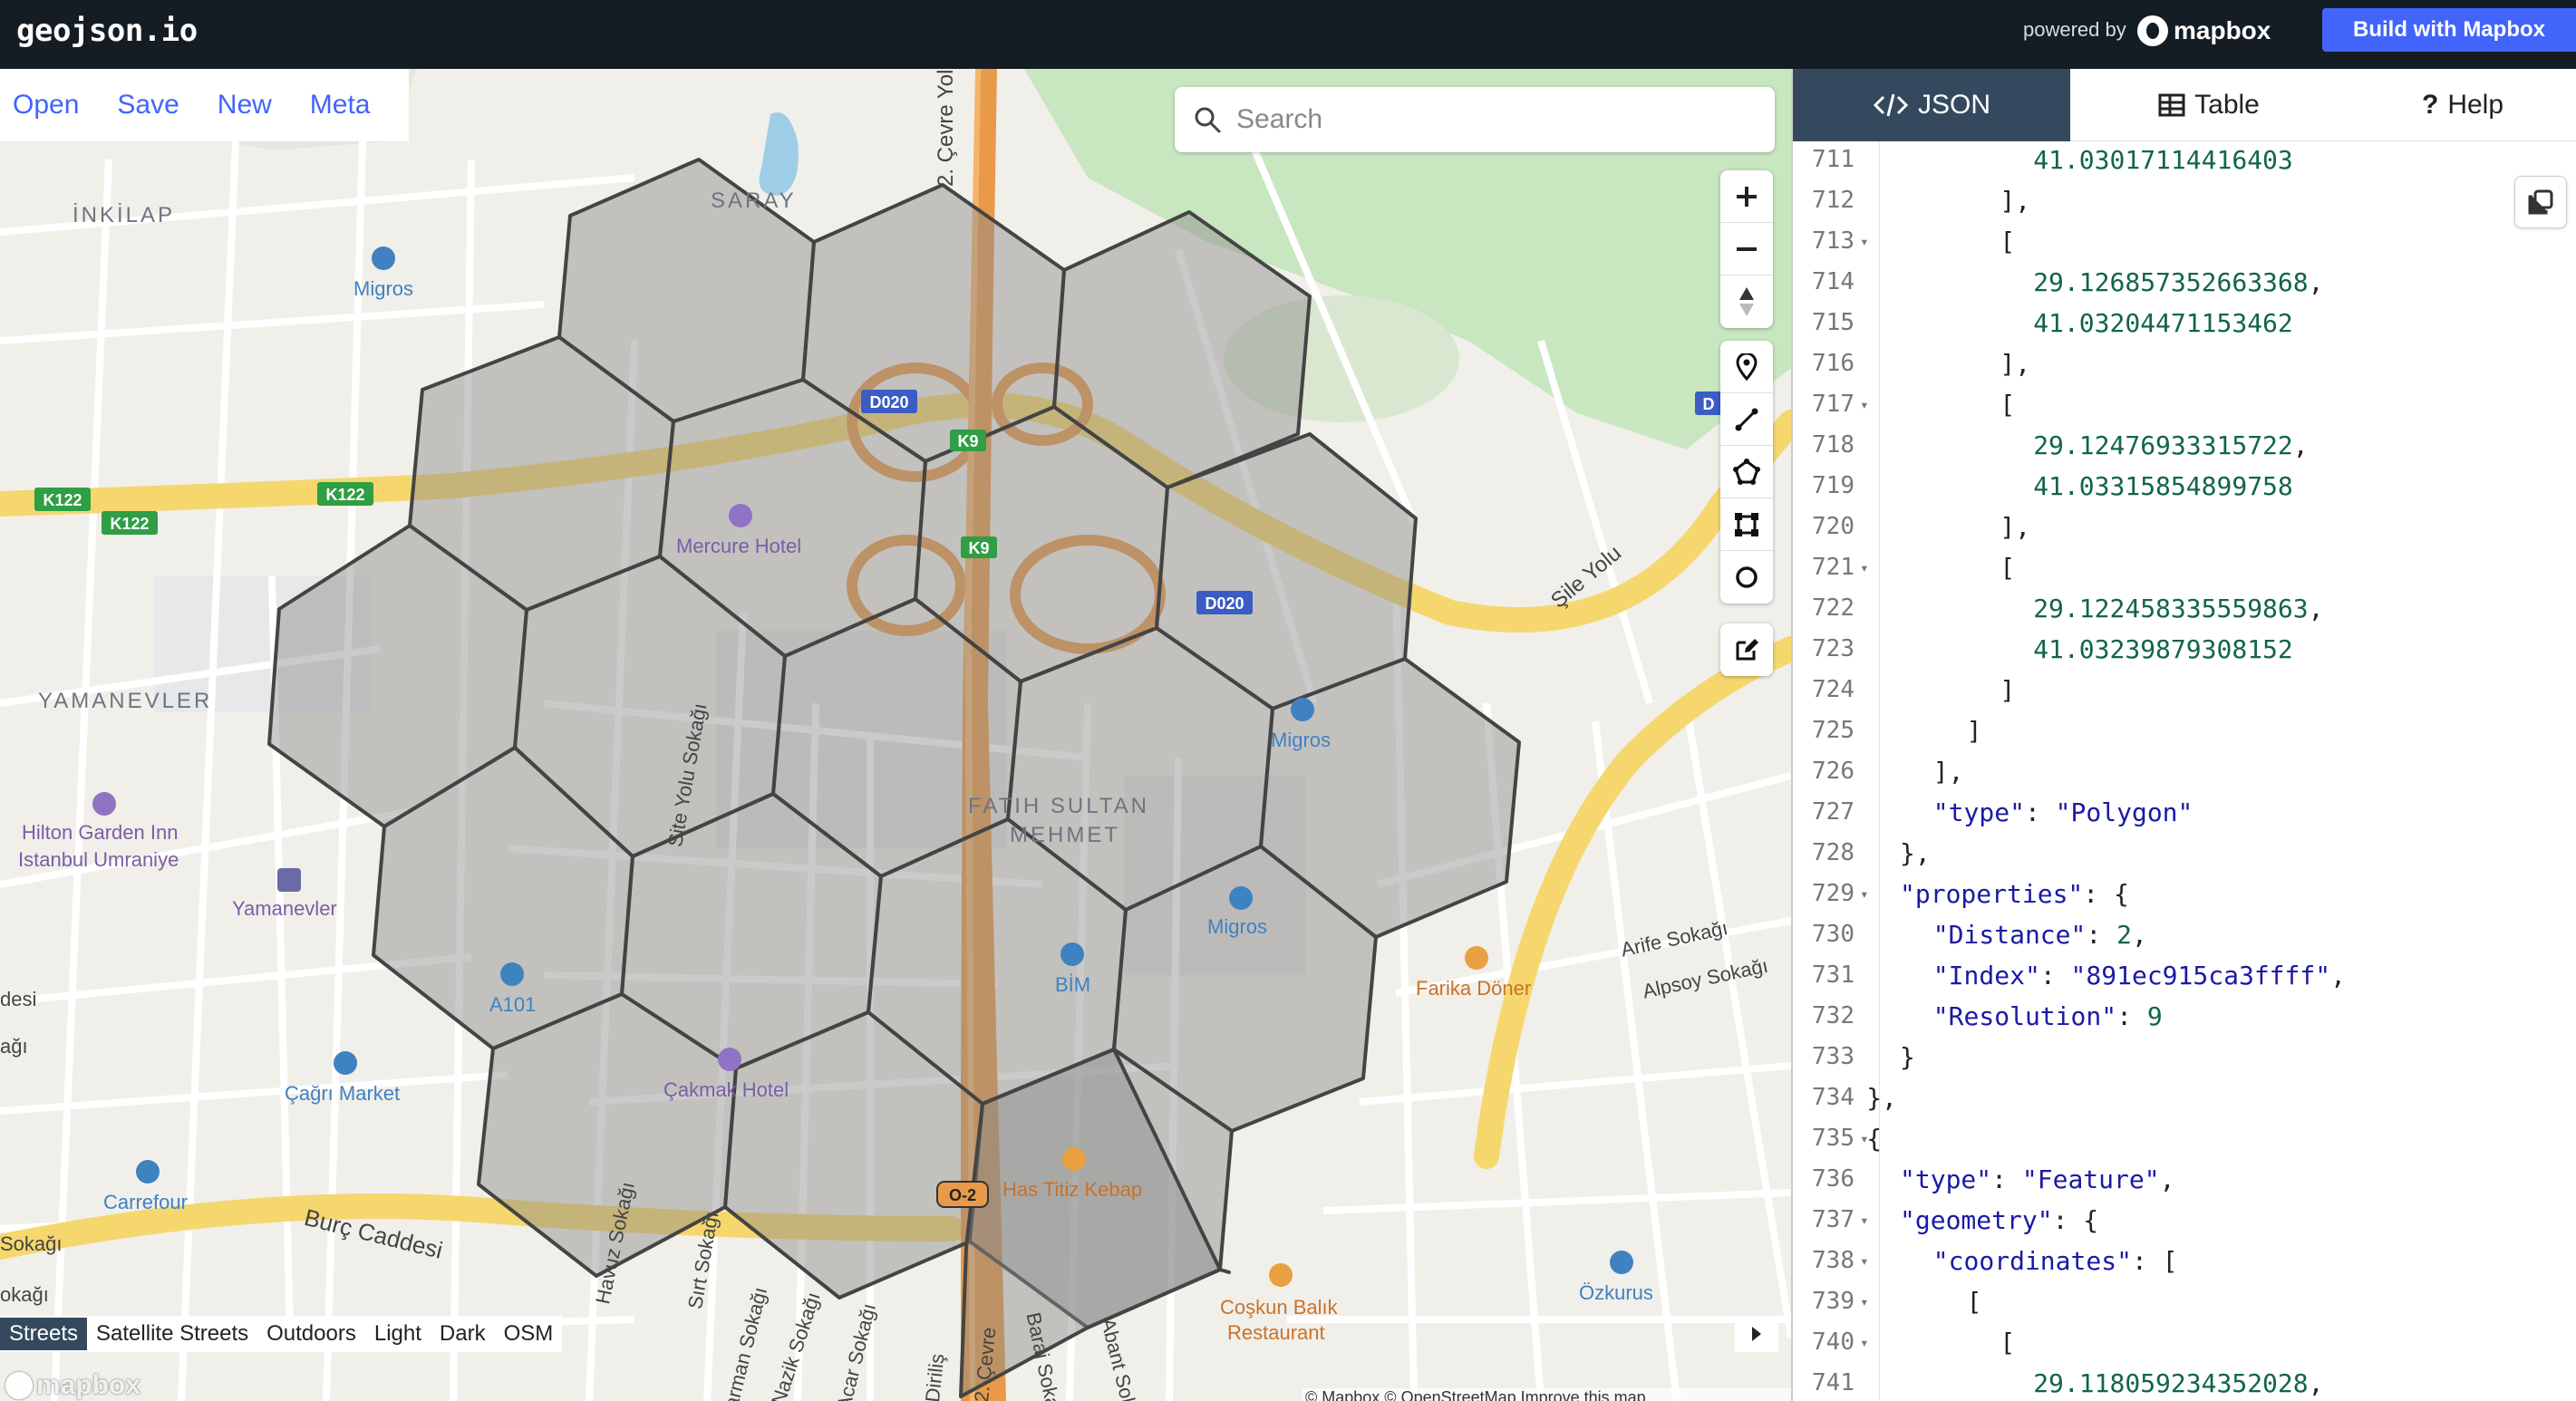  What do you see at coordinates (1931, 105) in the screenshot?
I see `tab-json: JSON` at bounding box center [1931, 105].